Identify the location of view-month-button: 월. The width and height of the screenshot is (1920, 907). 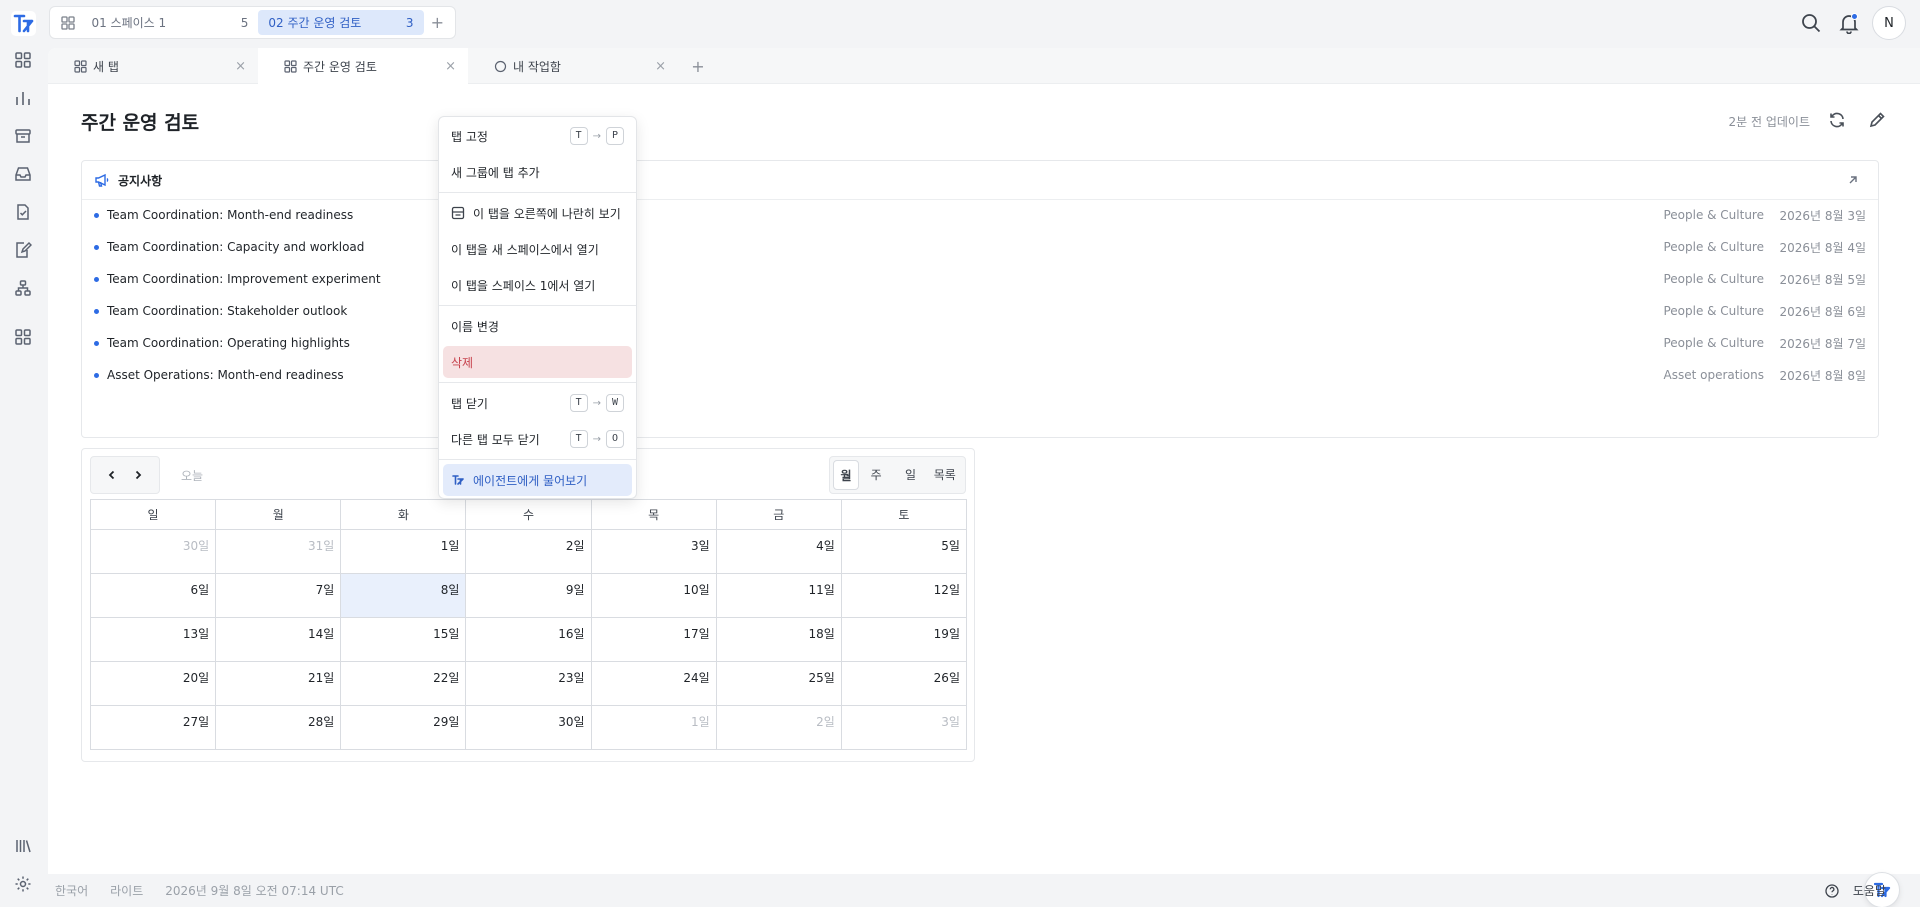
(846, 475).